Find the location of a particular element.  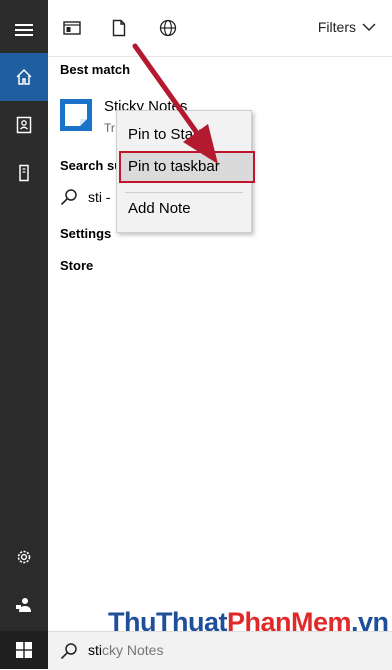

annotation-arrow-icon is located at coordinates (175, 103).